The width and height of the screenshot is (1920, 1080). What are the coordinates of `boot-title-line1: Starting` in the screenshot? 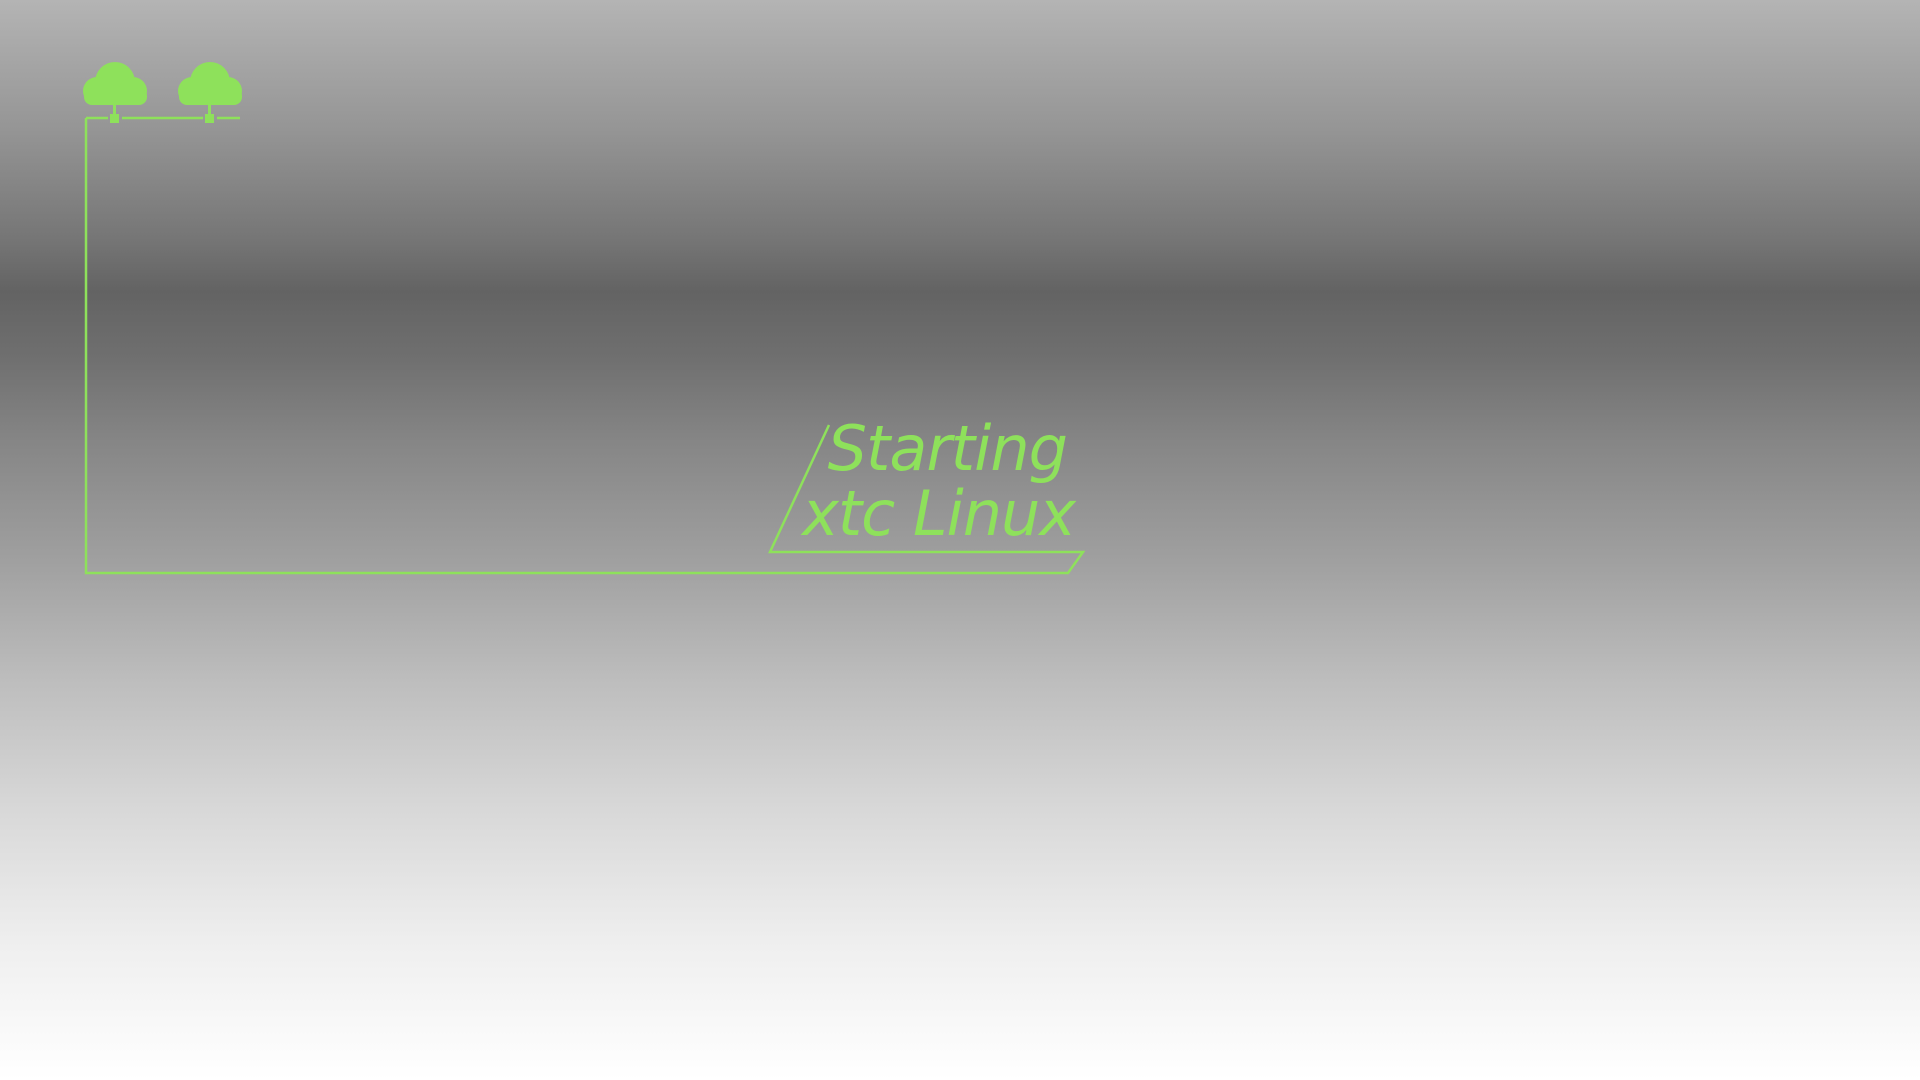 It's located at (947, 448).